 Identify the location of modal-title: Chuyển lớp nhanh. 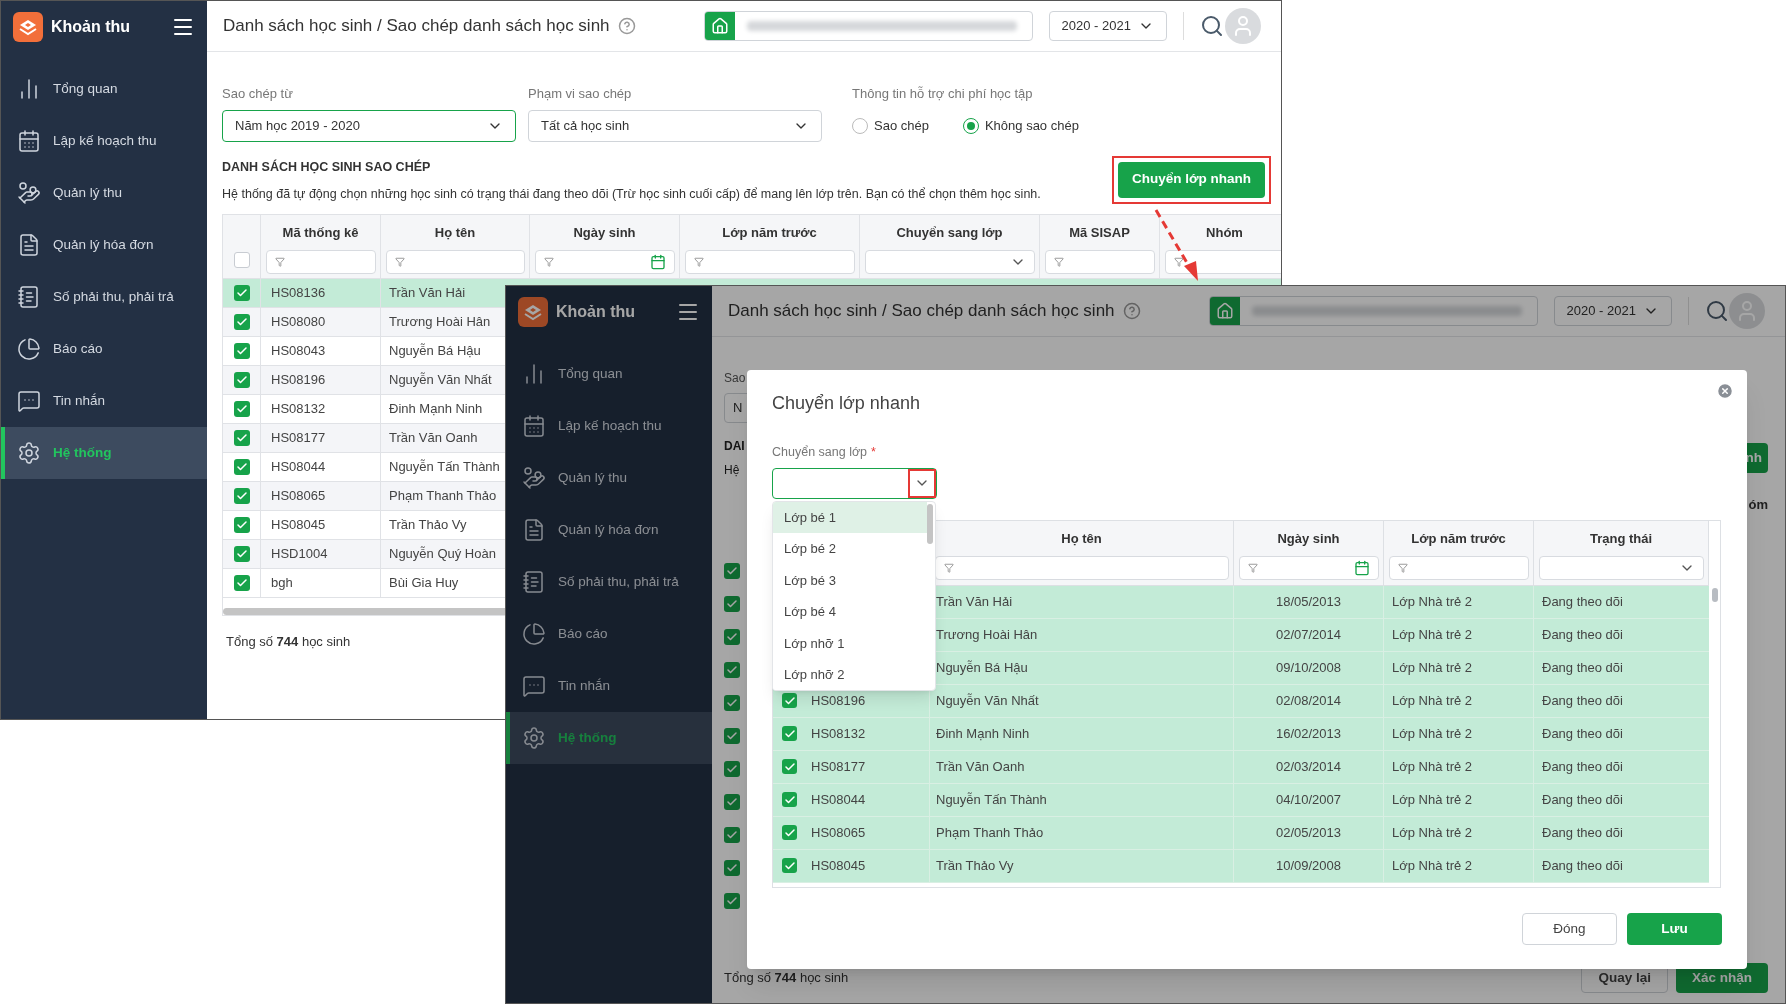
(846, 403).